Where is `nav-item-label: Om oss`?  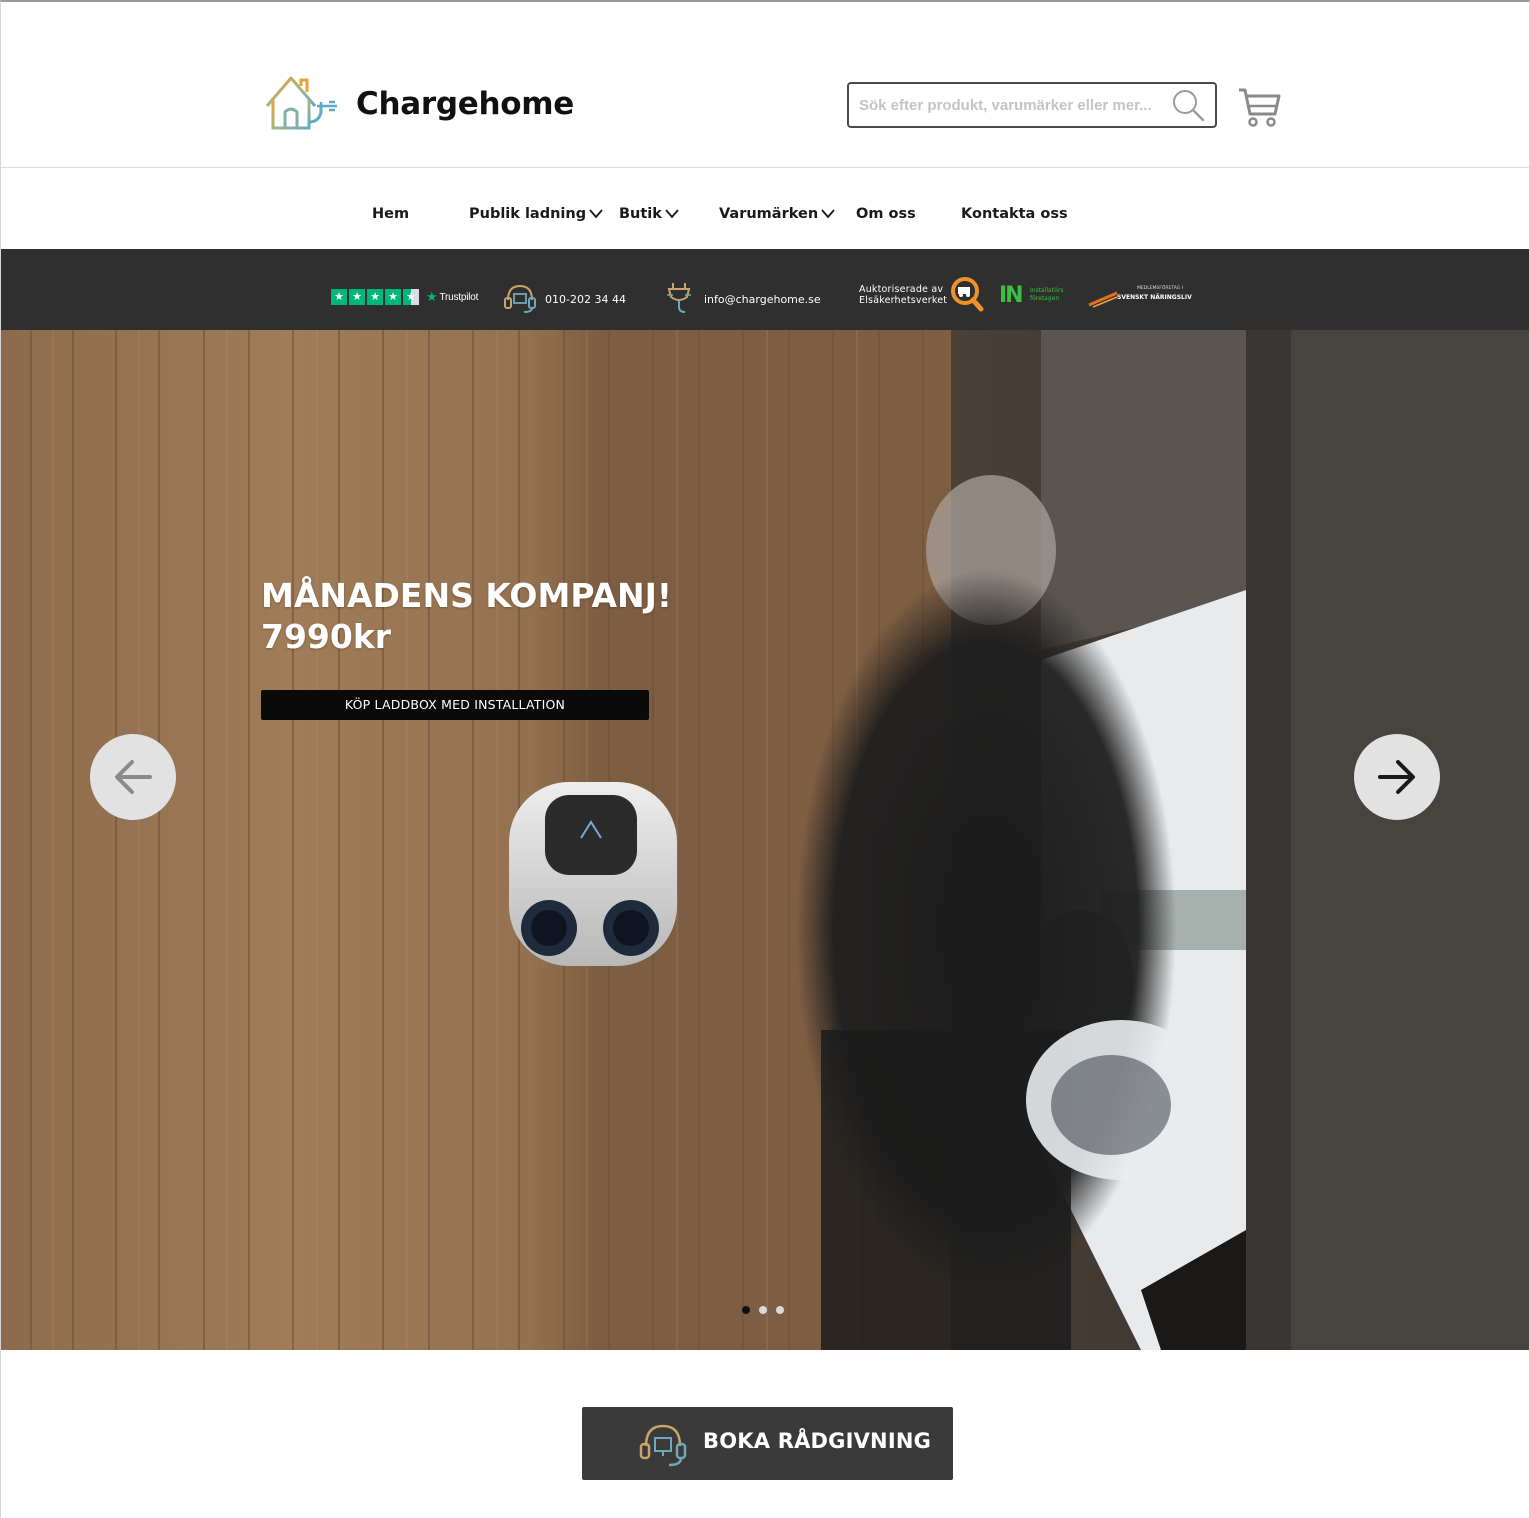 nav-item-label: Om oss is located at coordinates (886, 214).